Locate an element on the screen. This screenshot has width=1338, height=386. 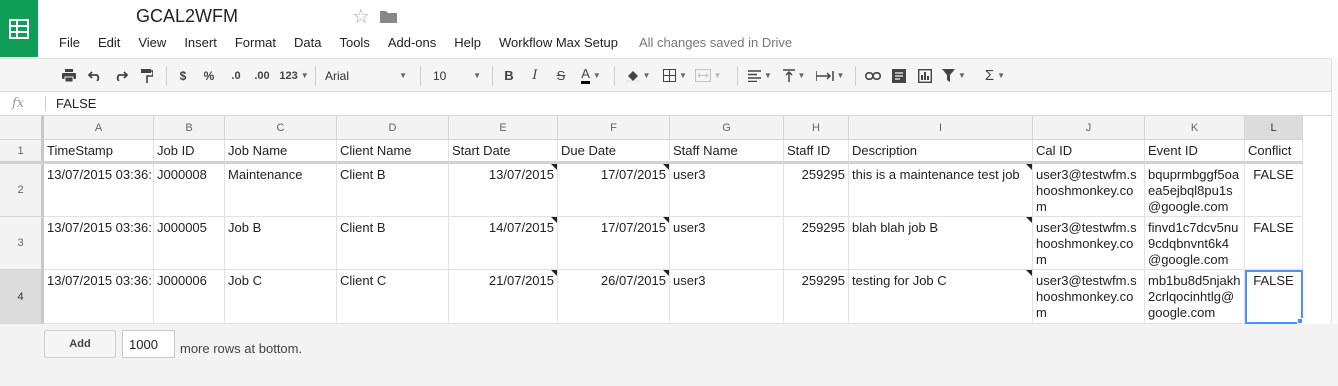
menu-format: Format is located at coordinates (255, 42).